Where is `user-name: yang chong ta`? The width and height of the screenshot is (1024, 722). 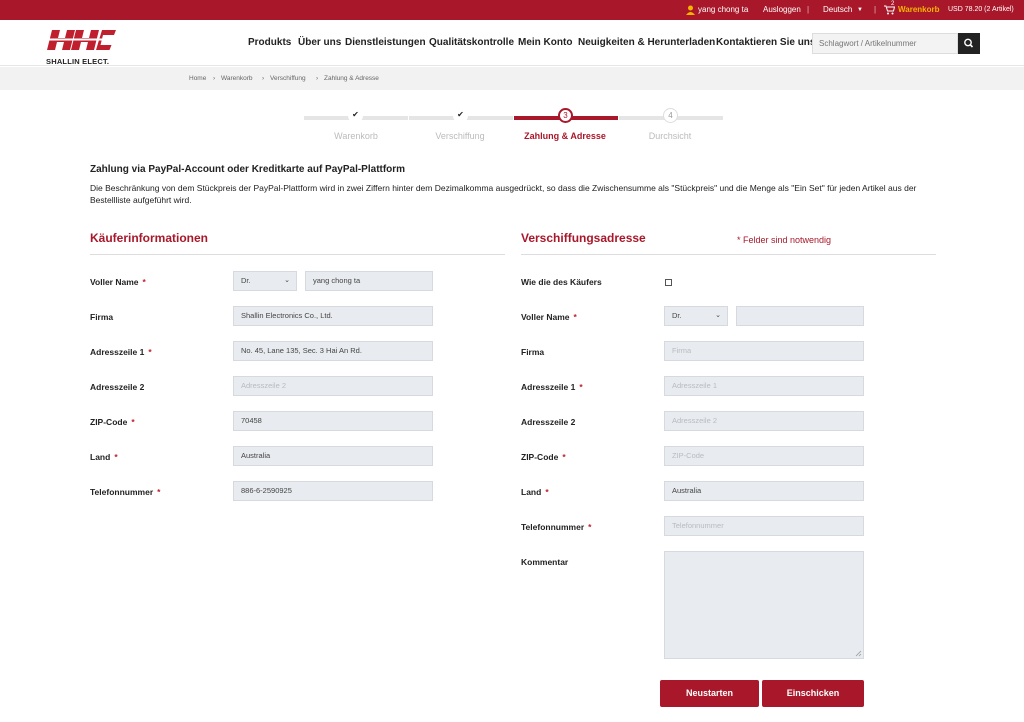 user-name: yang chong ta is located at coordinates (723, 10).